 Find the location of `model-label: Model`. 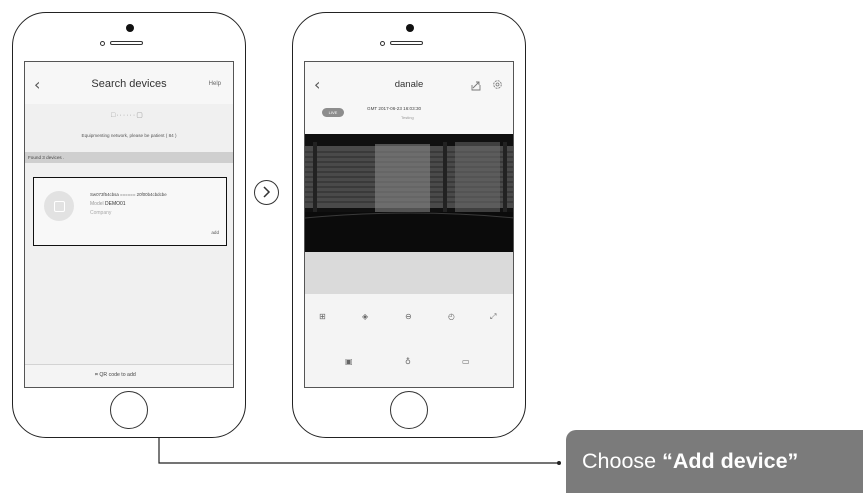

model-label: Model is located at coordinates (97, 204).